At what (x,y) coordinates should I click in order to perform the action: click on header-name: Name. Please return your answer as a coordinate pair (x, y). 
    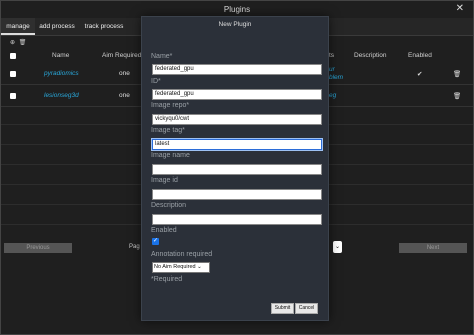
    Looking at the image, I should click on (60, 55).